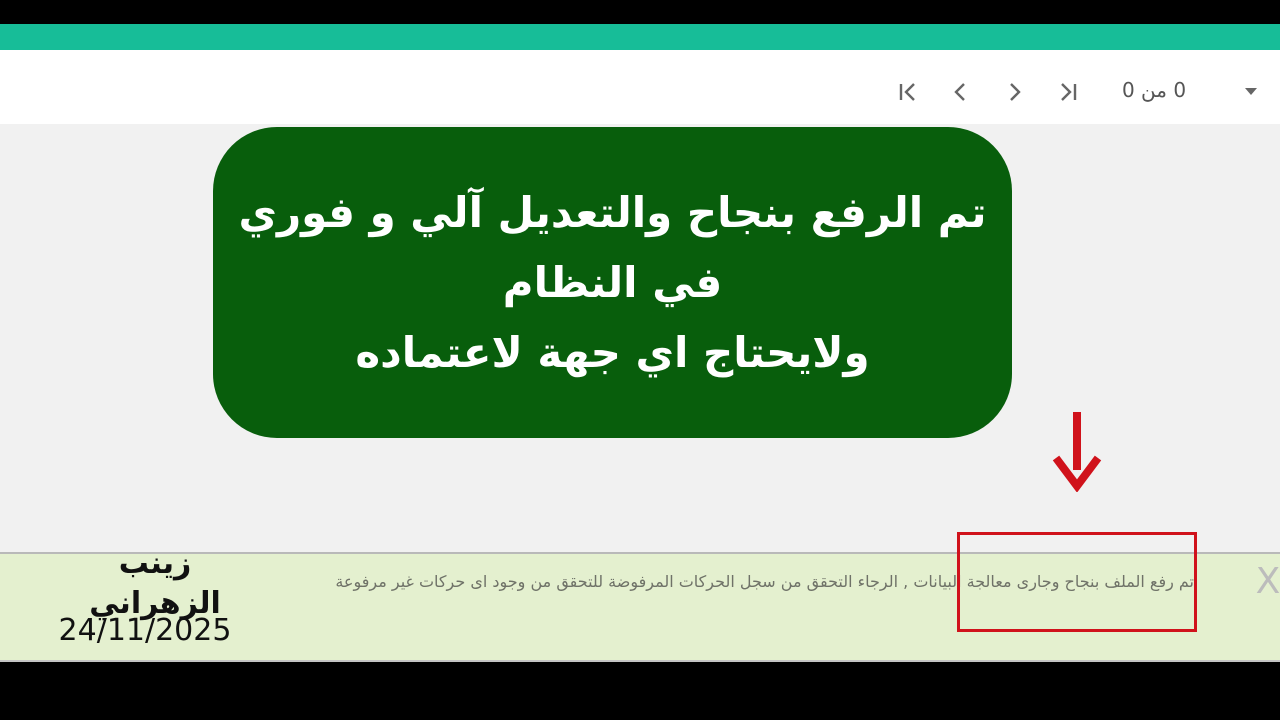  What do you see at coordinates (1154, 90) in the screenshot?
I see `page-range-label: 0 من 0` at bounding box center [1154, 90].